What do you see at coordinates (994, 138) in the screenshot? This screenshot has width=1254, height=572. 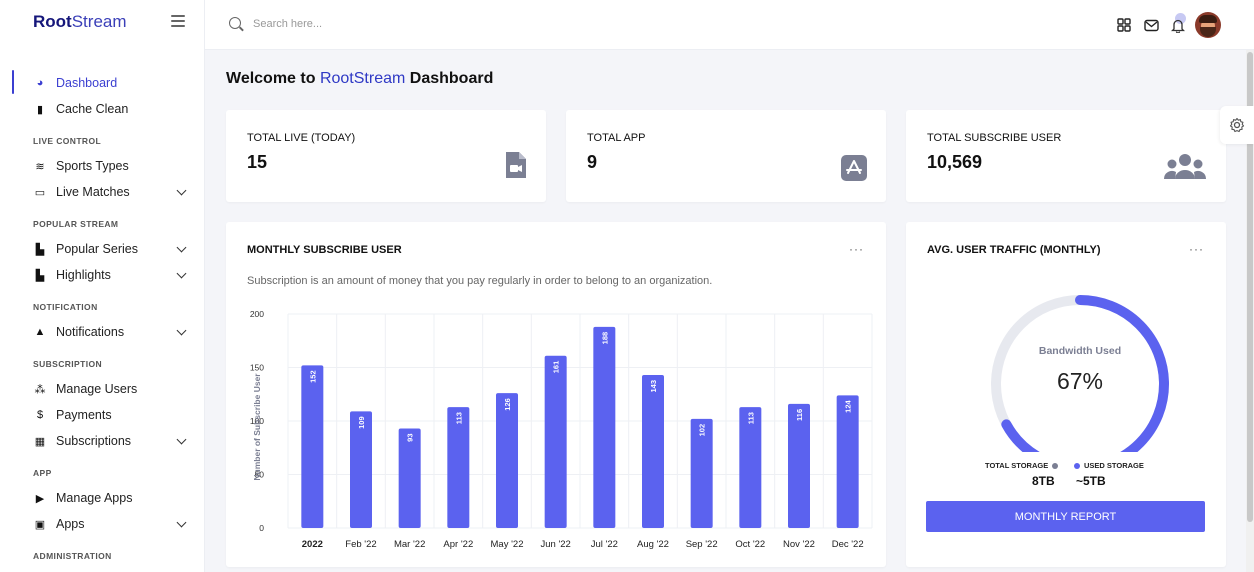 I see `stat-label: TOTAL SUBSCRIBE USER` at bounding box center [994, 138].